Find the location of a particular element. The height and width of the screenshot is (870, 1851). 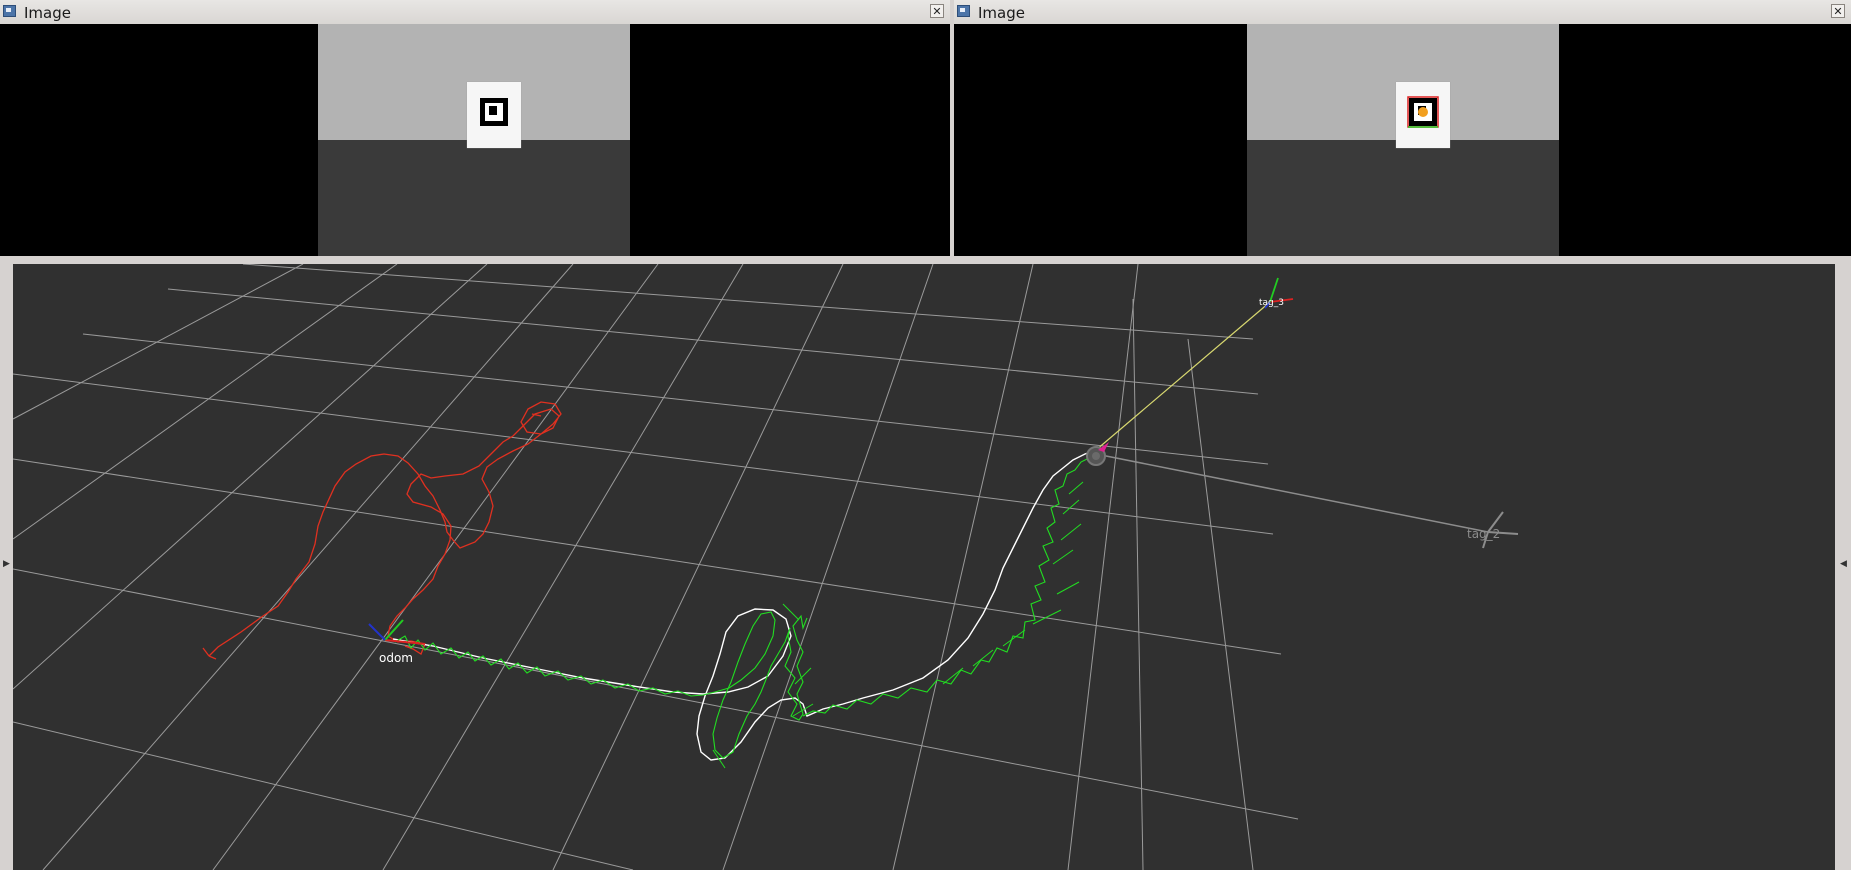

noisy-path-spikes is located at coordinates (898, 625).